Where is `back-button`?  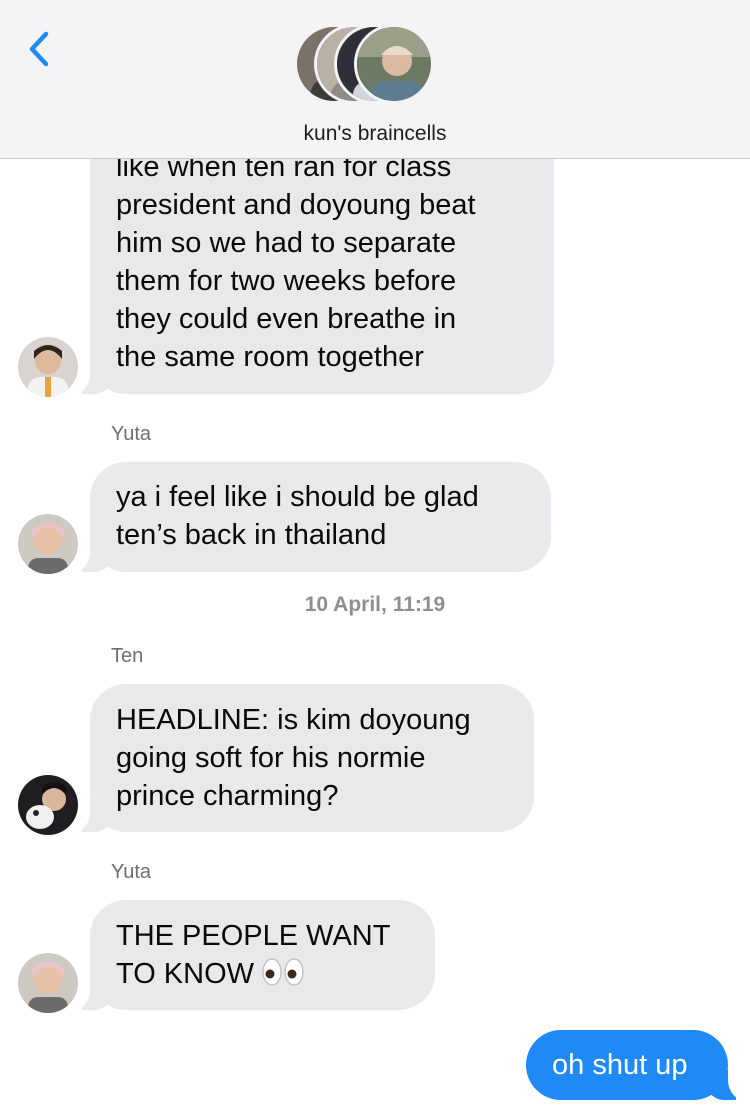 back-button is located at coordinates (39, 49).